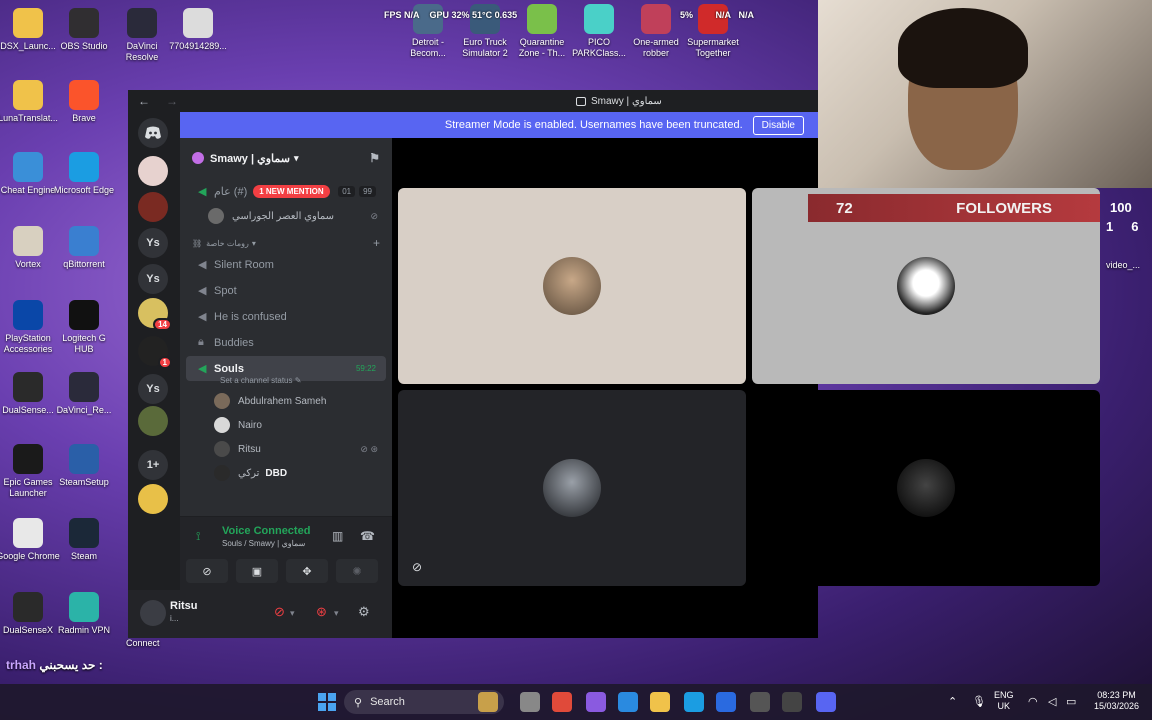 The image size is (1152, 720). I want to click on server-icon: 1, so click(155, 352).